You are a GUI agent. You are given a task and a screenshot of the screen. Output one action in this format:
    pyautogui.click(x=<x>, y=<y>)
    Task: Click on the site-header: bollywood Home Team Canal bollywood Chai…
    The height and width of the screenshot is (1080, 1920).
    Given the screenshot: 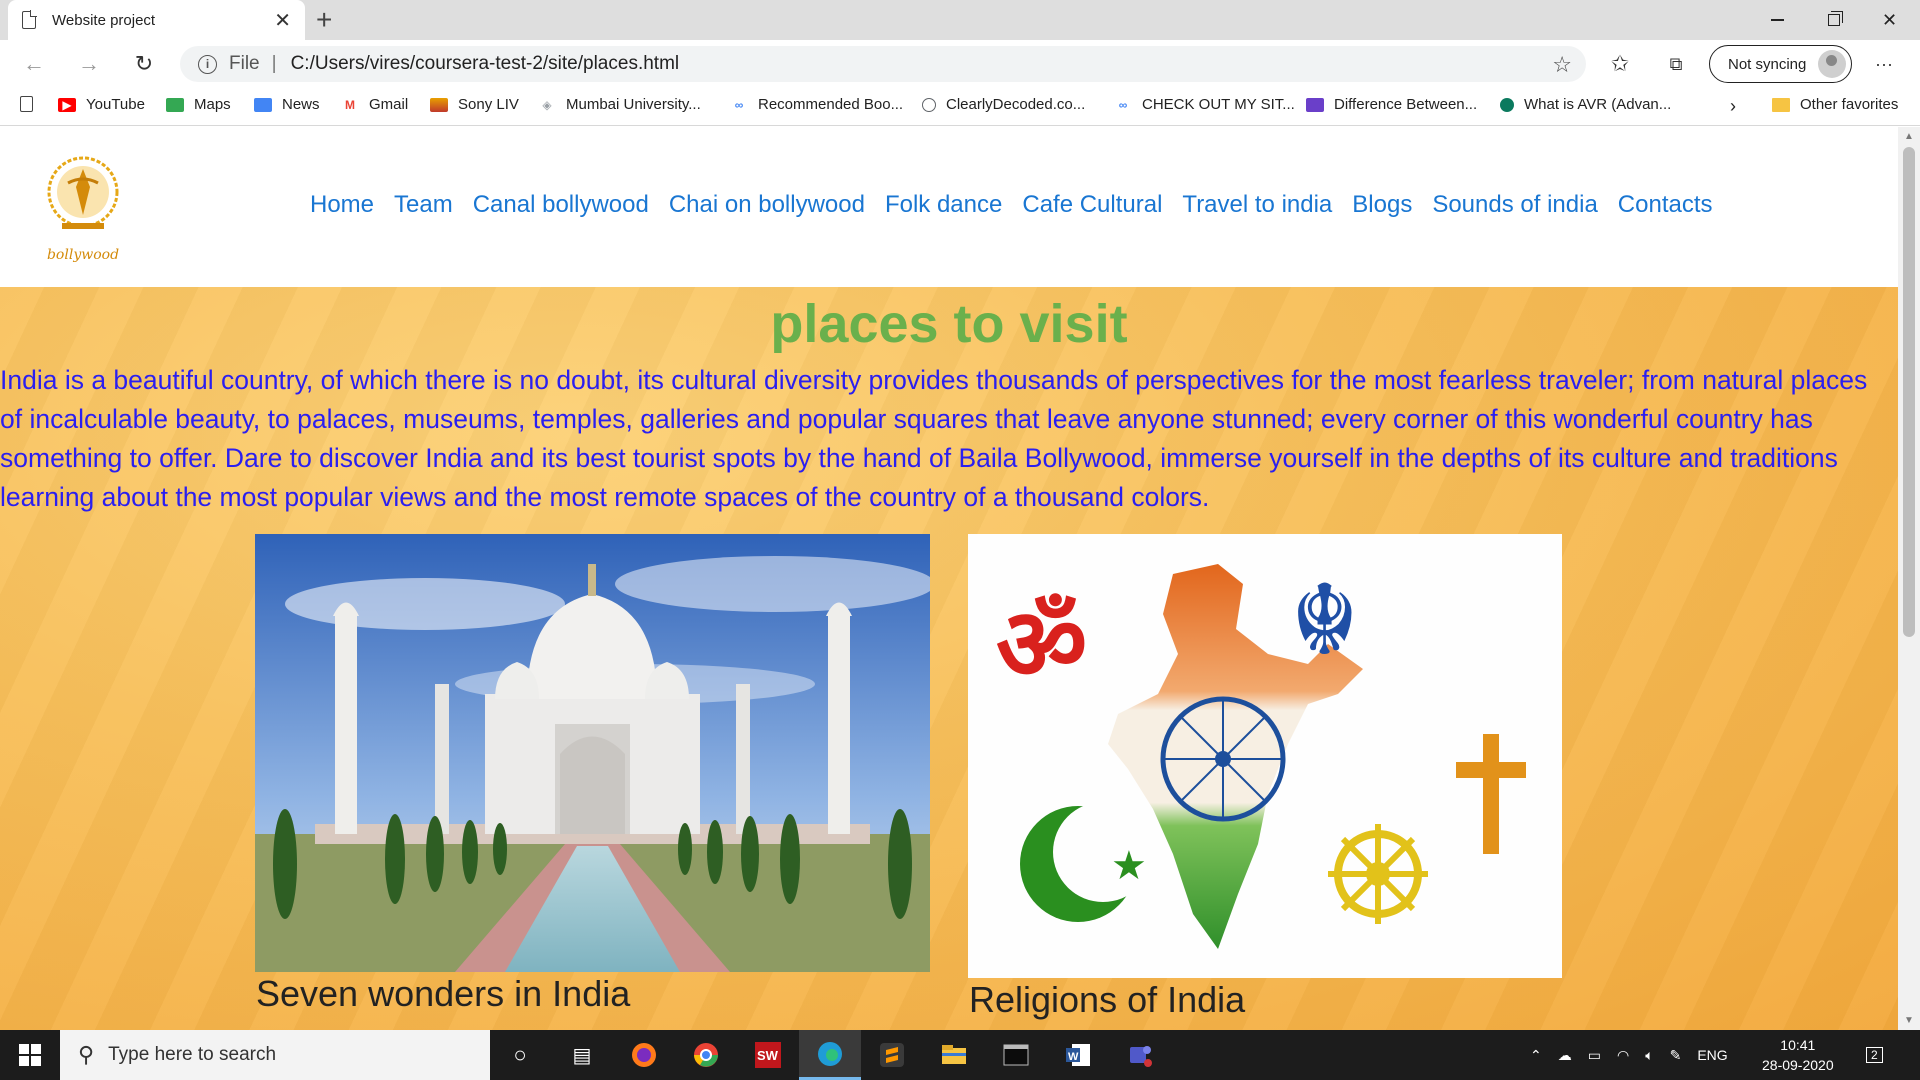 What is the action you would take?
    pyautogui.click(x=949, y=207)
    